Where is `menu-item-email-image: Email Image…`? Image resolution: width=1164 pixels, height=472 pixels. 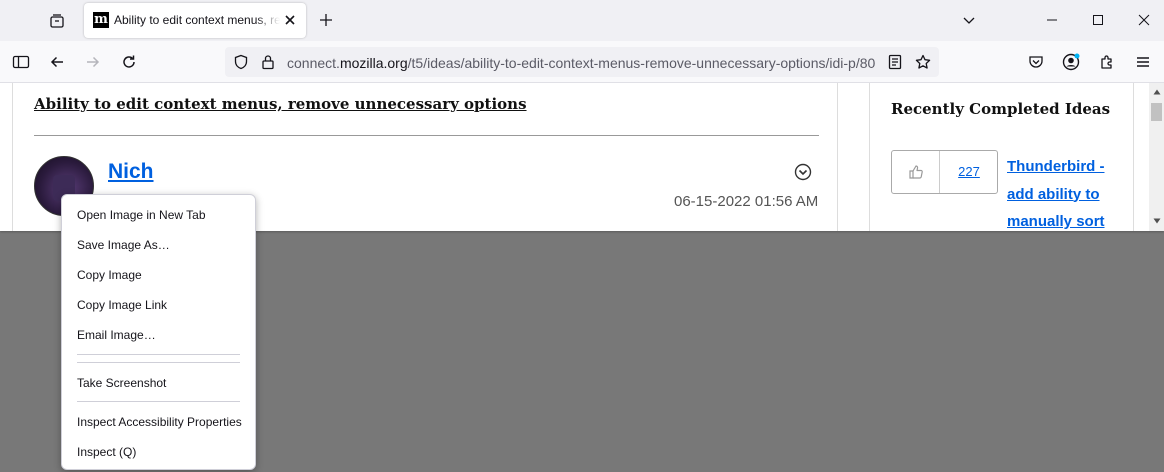
menu-item-email-image: Email Image… is located at coordinates (158, 335).